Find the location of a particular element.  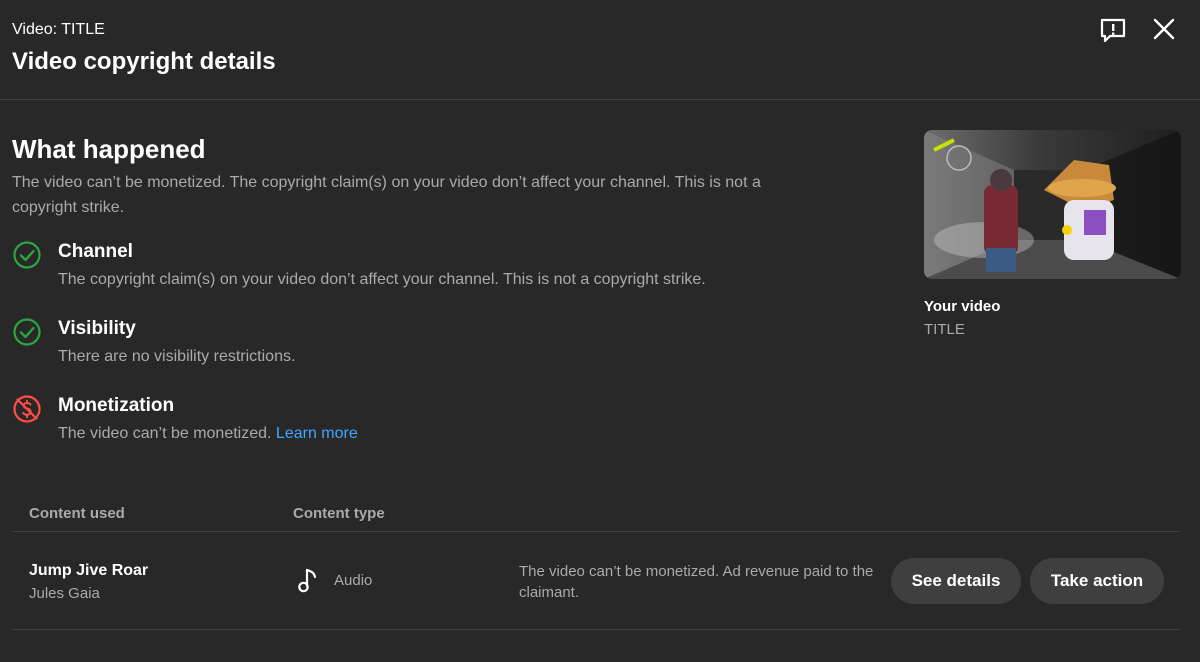

table-header: Content used Content type is located at coordinates (596, 513).